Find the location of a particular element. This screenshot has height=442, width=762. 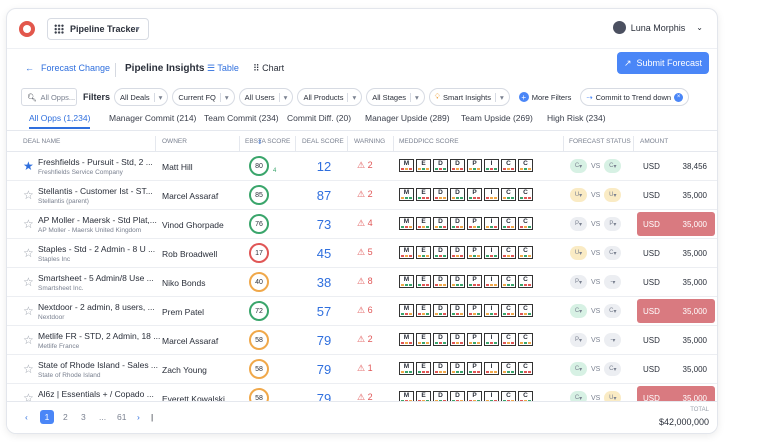

filter-smart-insights: 💡︎ Smart Insights ▾ is located at coordinates (469, 97).